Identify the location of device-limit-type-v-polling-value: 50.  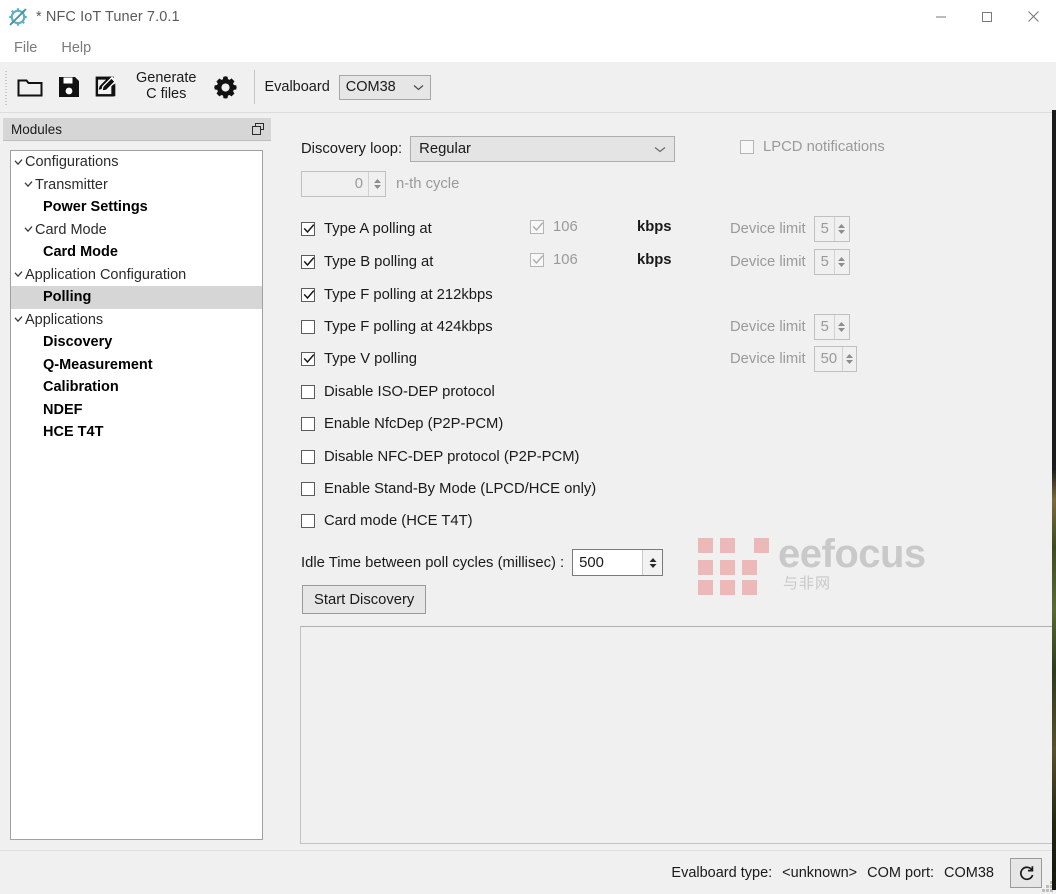
(829, 359).